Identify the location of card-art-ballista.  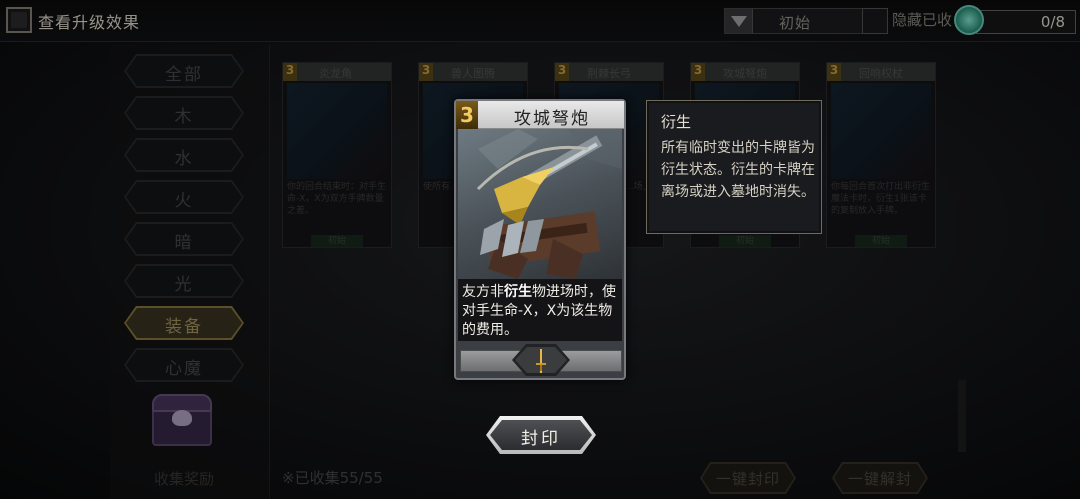
(540, 204).